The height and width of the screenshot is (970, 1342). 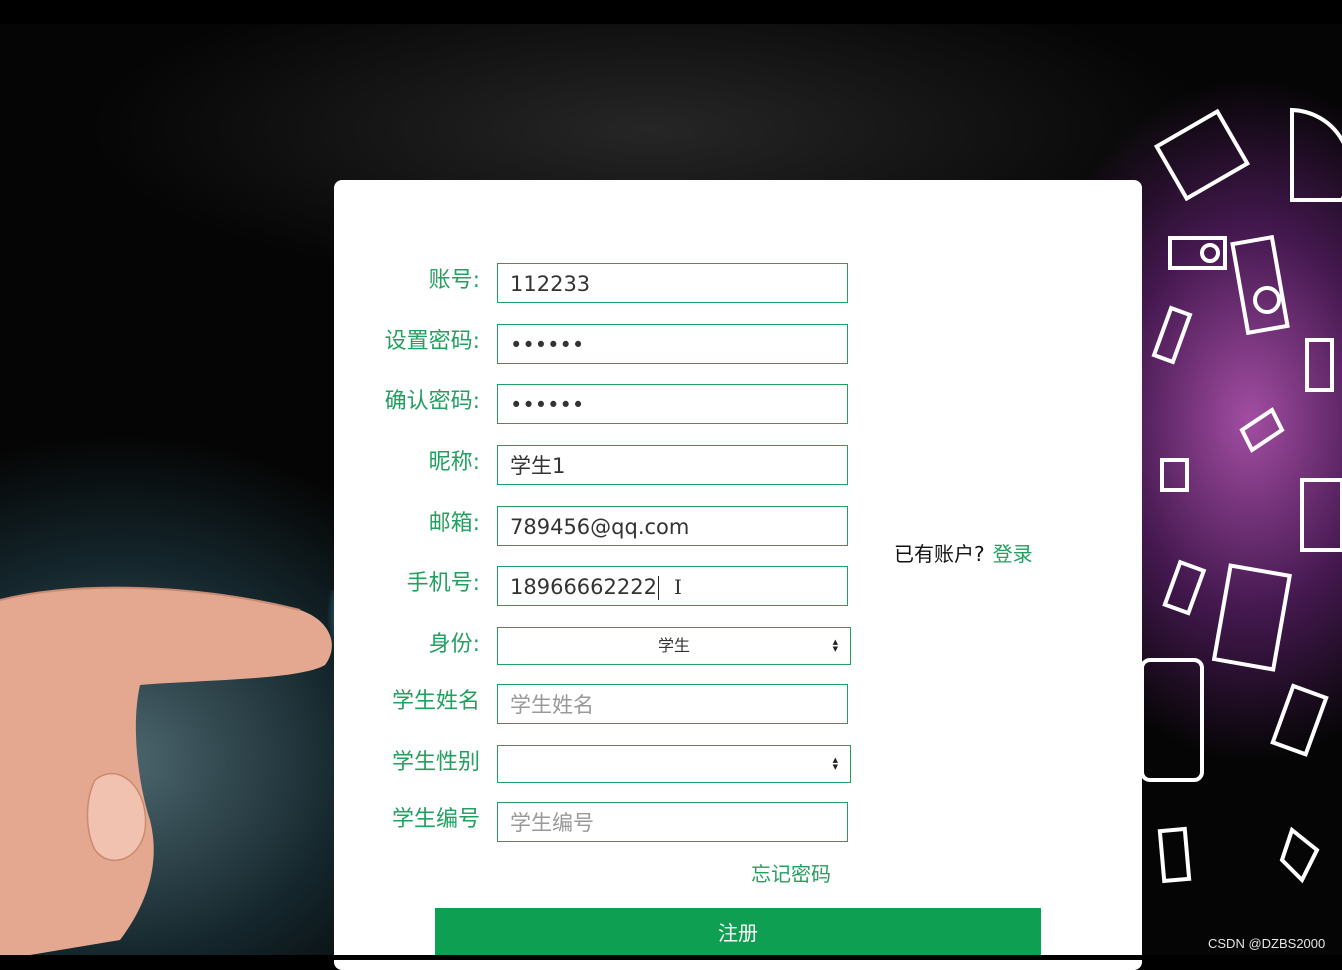 I want to click on forgot-password-link: 忘记密码, so click(x=791, y=872).